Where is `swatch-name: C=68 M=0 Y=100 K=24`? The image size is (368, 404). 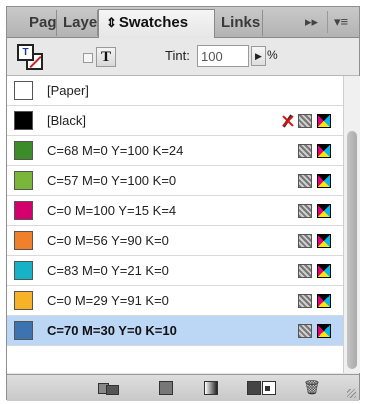 swatch-name: C=68 M=0 Y=100 K=24 is located at coordinates (115, 150).